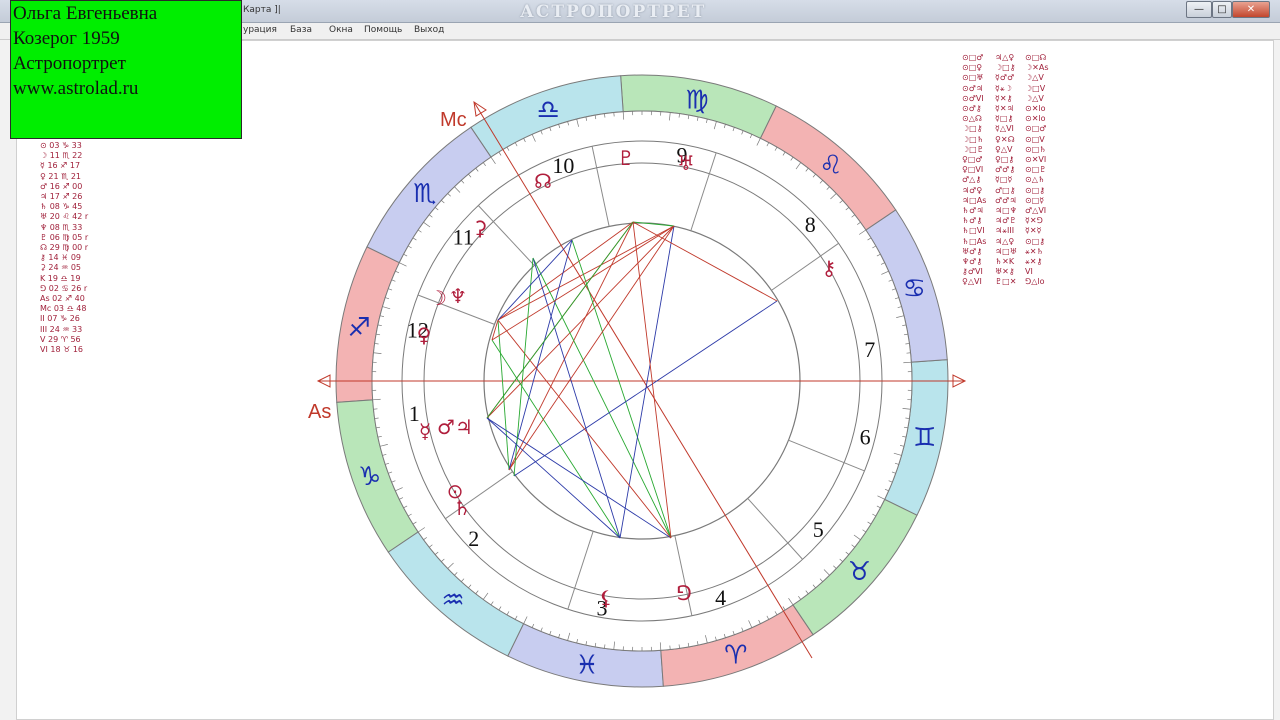 This screenshot has height=720, width=1280. I want to click on client-name: Ольга Евгеньевна, so click(85, 13).